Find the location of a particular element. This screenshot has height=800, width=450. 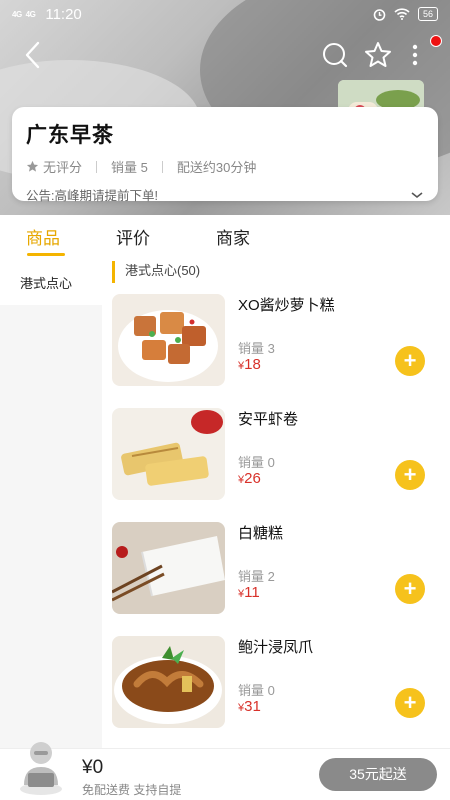

product-name: 白糖糕 is located at coordinates (261, 533).